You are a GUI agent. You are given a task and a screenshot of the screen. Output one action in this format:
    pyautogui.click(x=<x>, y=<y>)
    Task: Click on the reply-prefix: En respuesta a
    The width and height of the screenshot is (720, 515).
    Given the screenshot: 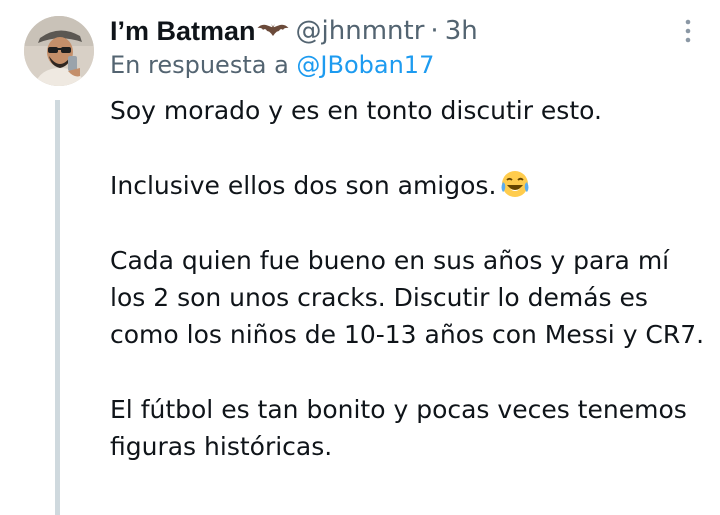 What is the action you would take?
    pyautogui.click(x=199, y=65)
    